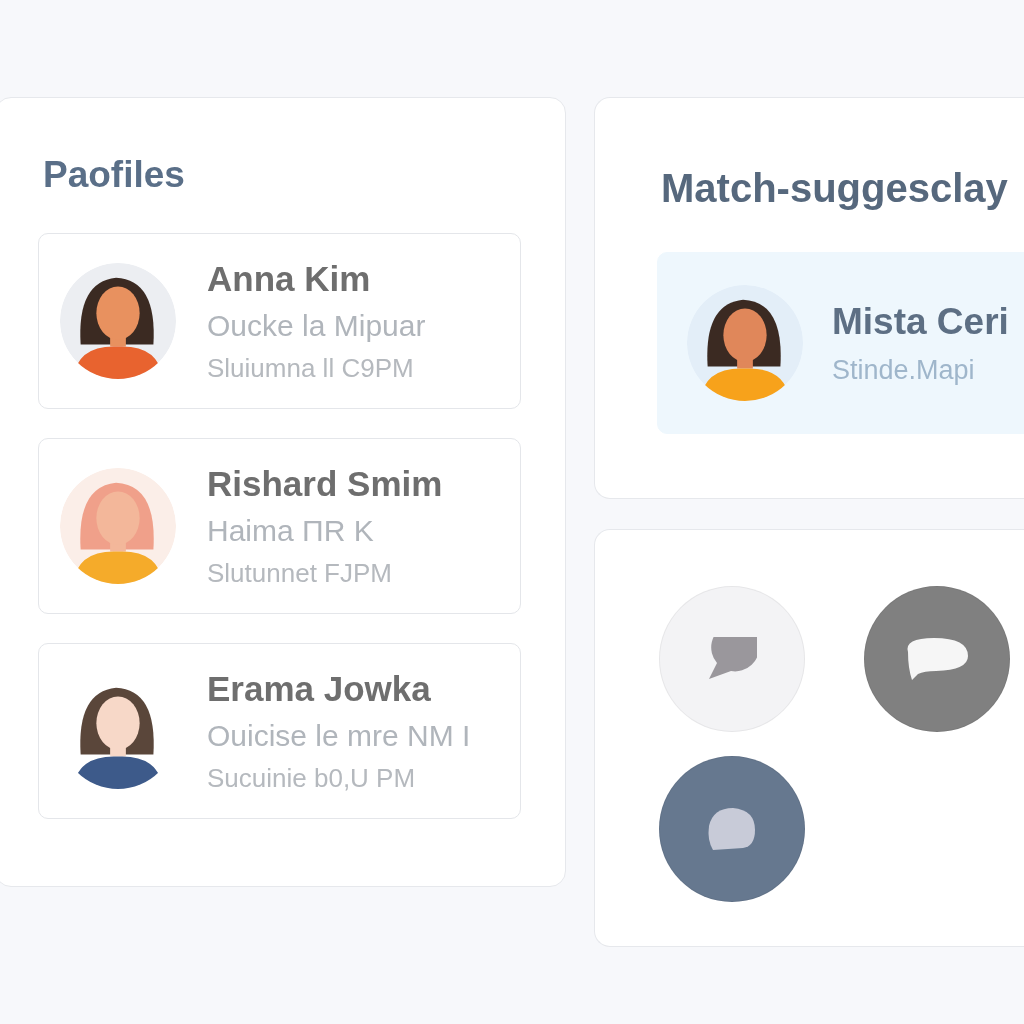  Describe the element at coordinates (904, 370) in the screenshot. I see `match-detail: Stinde.Mapi` at that location.